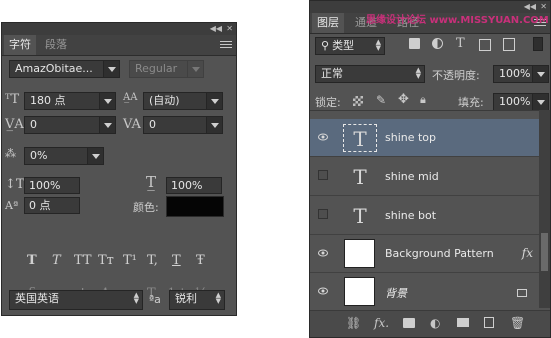 The height and width of the screenshot is (338, 551). What do you see at coordinates (176, 260) in the screenshot?
I see `underline-button: T` at bounding box center [176, 260].